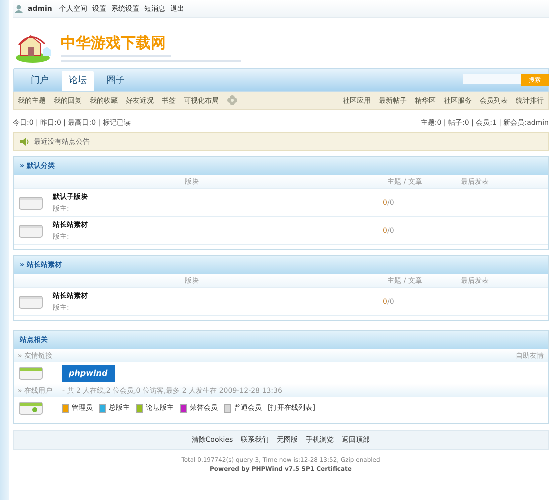 This screenshot has height=500, width=549. Describe the element at coordinates (25, 141) in the screenshot. I see `speaker-icon` at that location.